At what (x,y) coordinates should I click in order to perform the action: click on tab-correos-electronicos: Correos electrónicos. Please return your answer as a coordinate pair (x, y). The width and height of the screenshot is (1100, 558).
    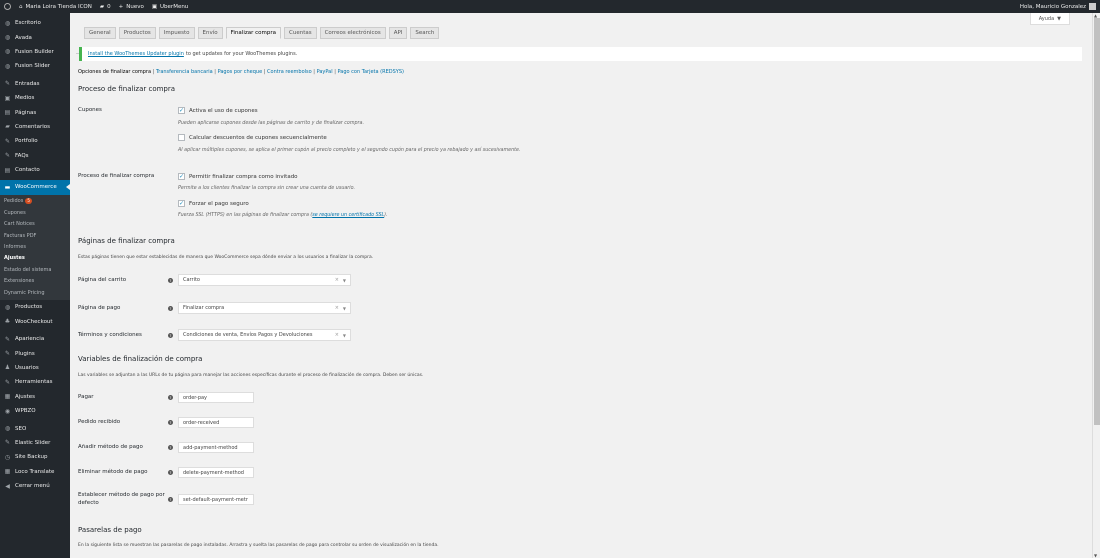
    Looking at the image, I should click on (352, 33).